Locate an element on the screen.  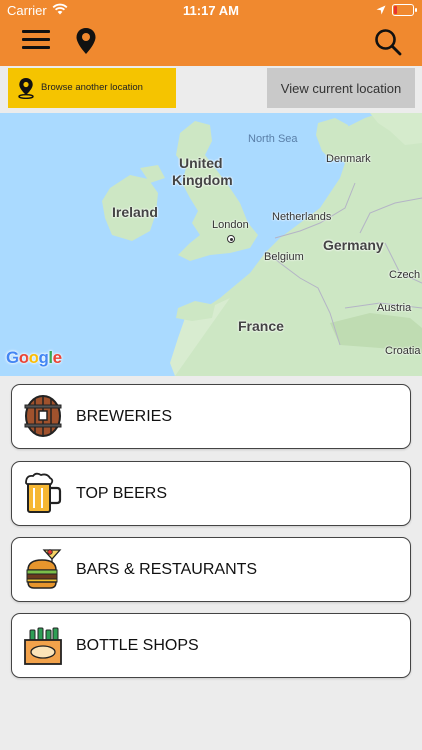
map-label-north-sea: North Sea is located at coordinates (273, 139).